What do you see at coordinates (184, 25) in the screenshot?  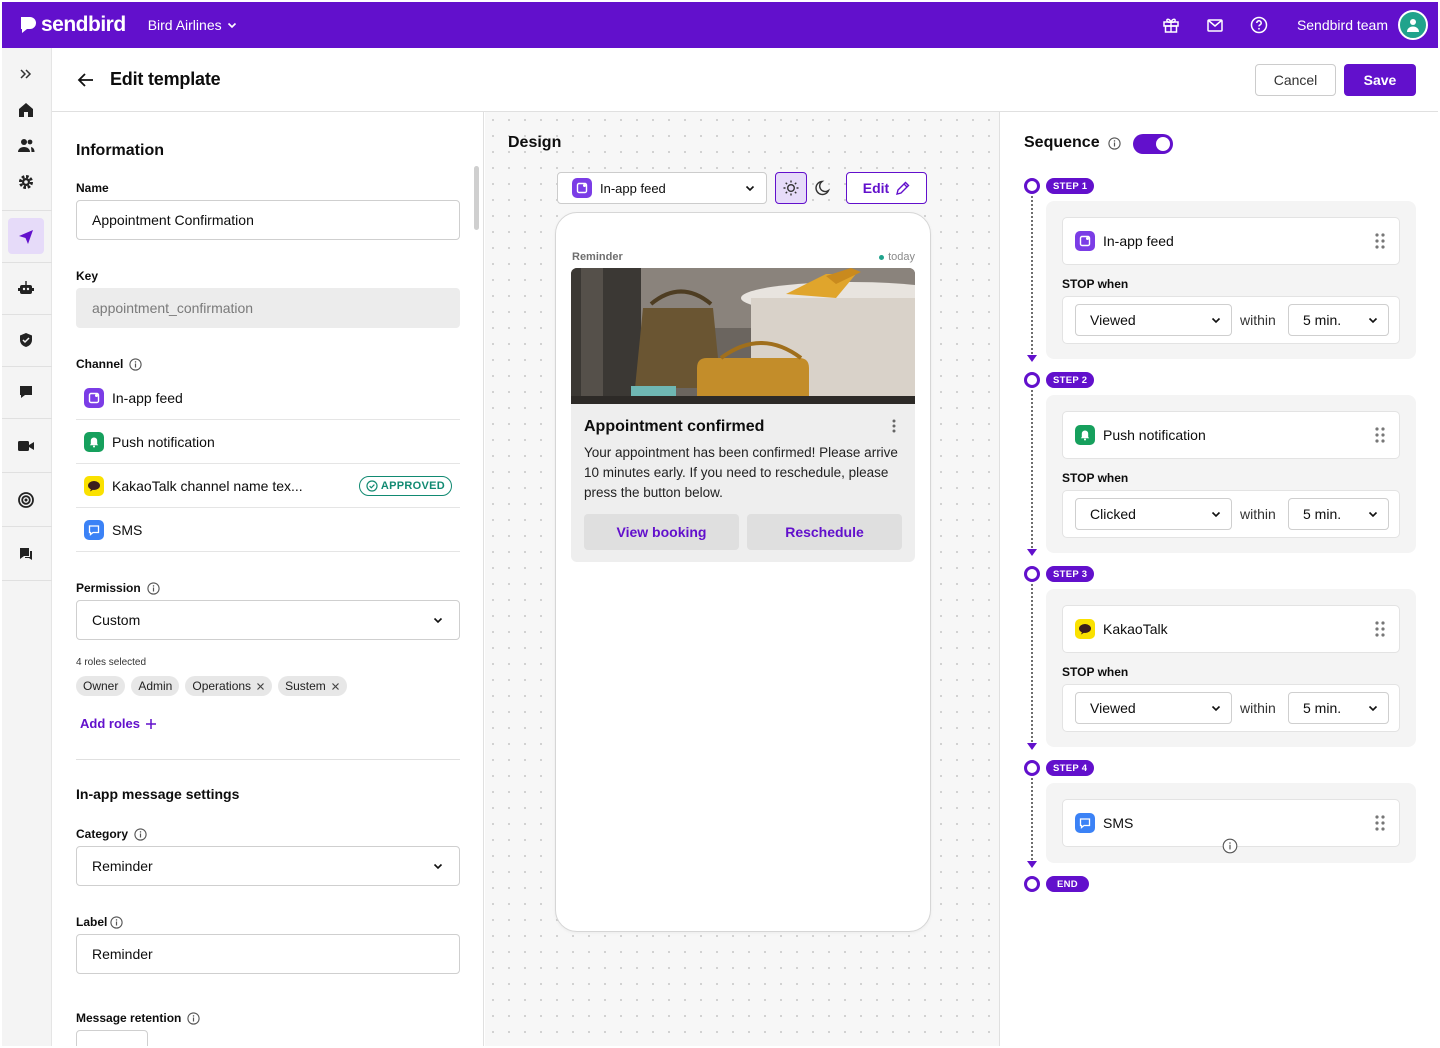 I see `organization-name: Bird Airlines` at bounding box center [184, 25].